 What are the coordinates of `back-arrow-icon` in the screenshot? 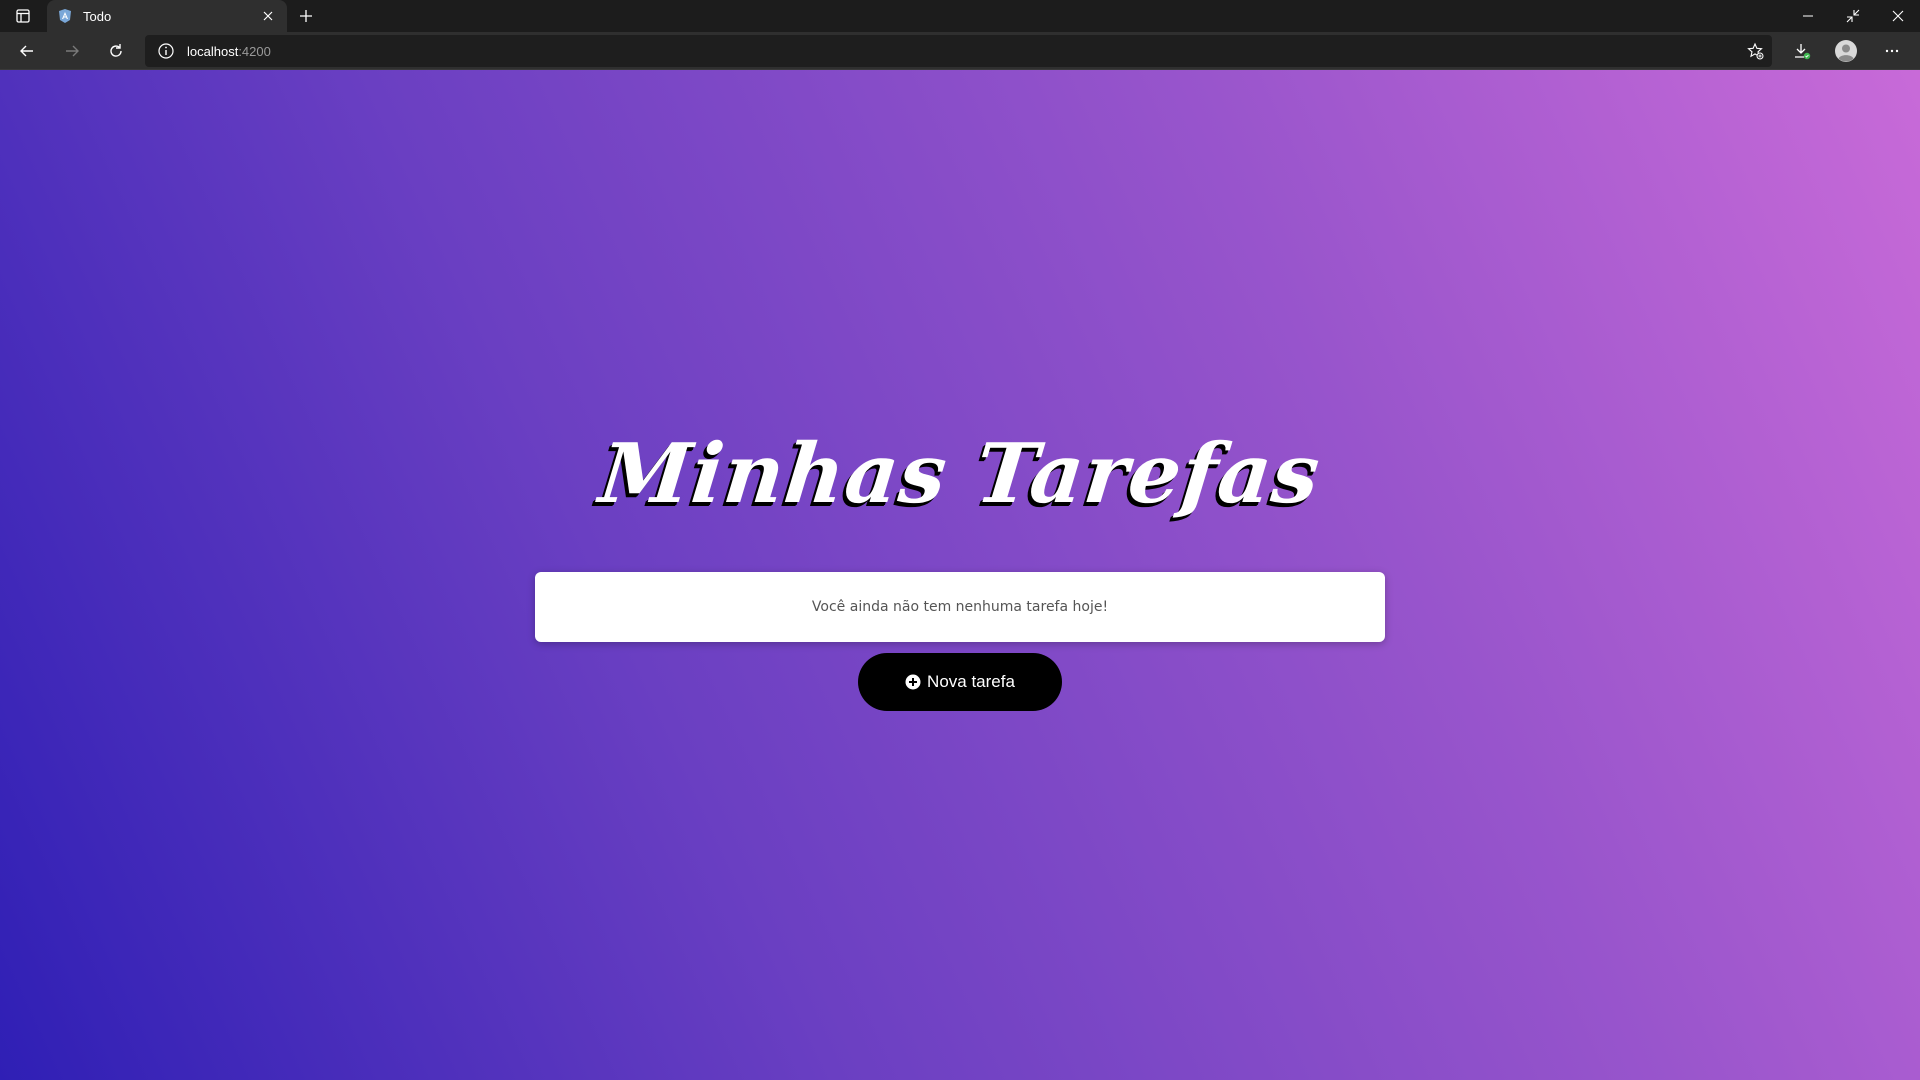 It's located at (27, 51).